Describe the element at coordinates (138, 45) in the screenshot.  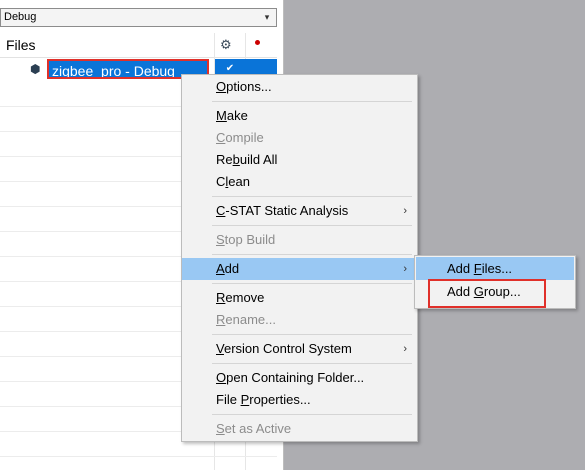
I see `files-column-header: Files` at that location.